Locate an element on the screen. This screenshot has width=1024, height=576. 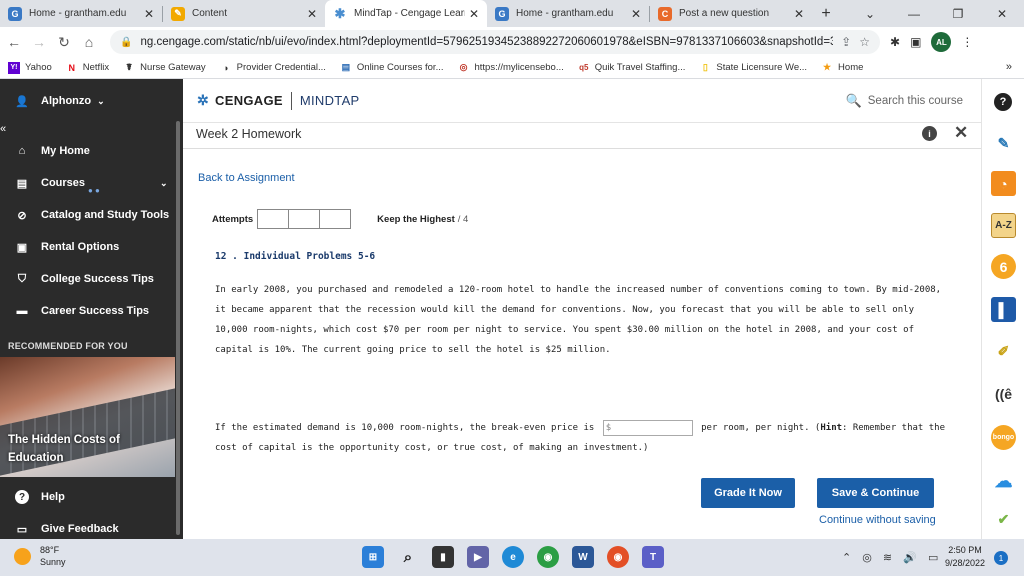
more-bookmarks-icon: » is located at coordinates (1009, 67).